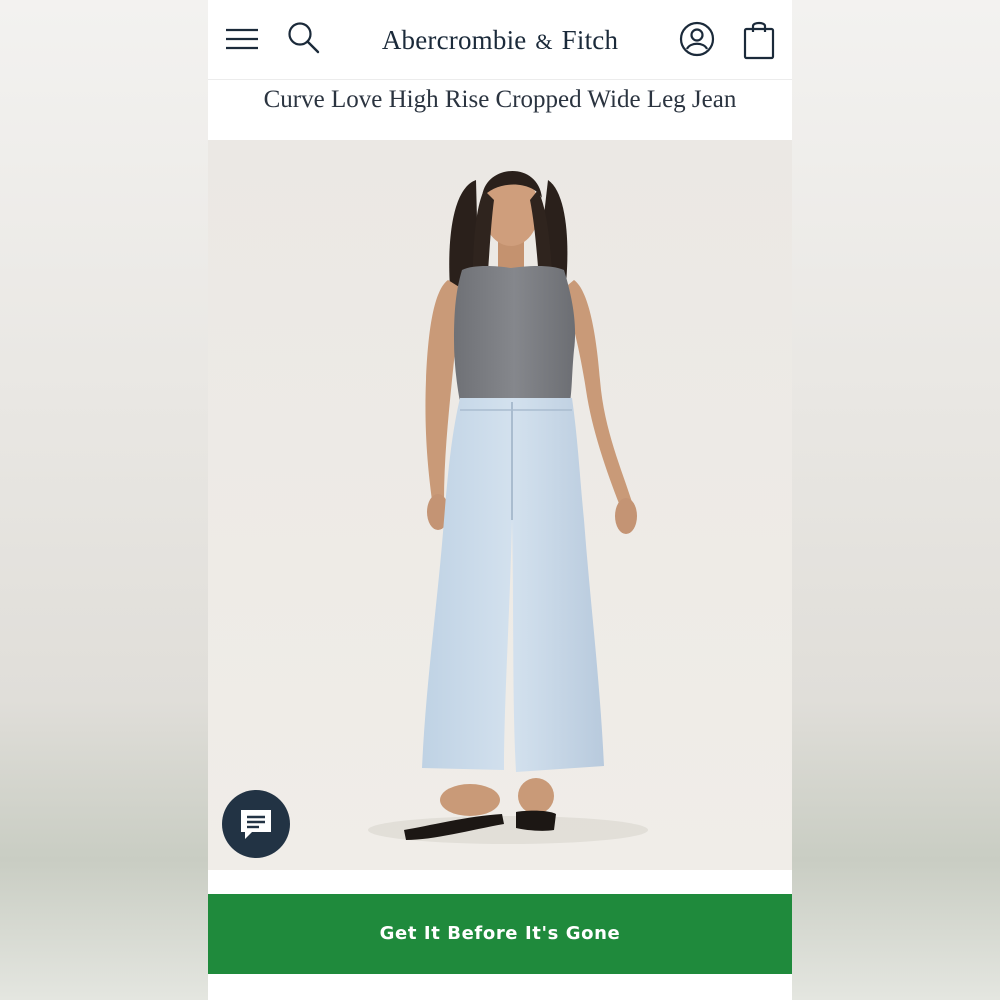 This screenshot has width=1000, height=1000. What do you see at coordinates (242, 39) in the screenshot?
I see `menu-icon` at bounding box center [242, 39].